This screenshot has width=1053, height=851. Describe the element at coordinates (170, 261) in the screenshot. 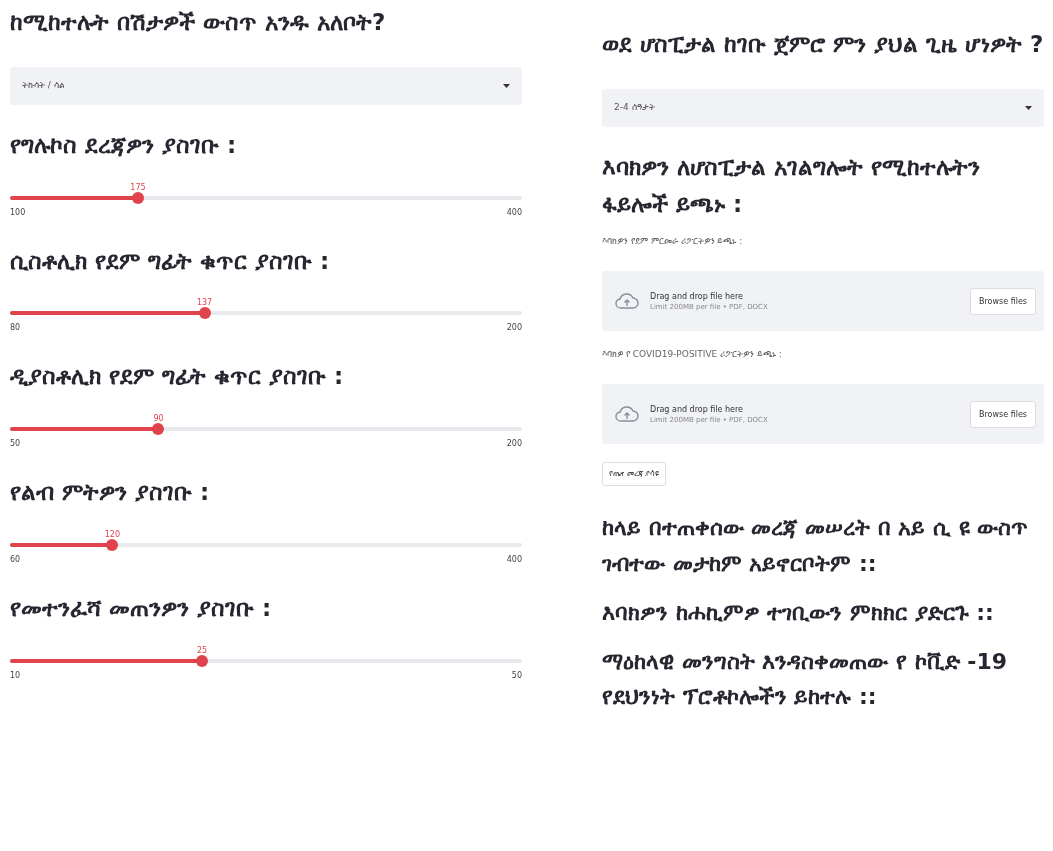

I see `question-label: ሲስቶሊክ የደም ግፊት ቁጥር ያስገቡ :` at that location.